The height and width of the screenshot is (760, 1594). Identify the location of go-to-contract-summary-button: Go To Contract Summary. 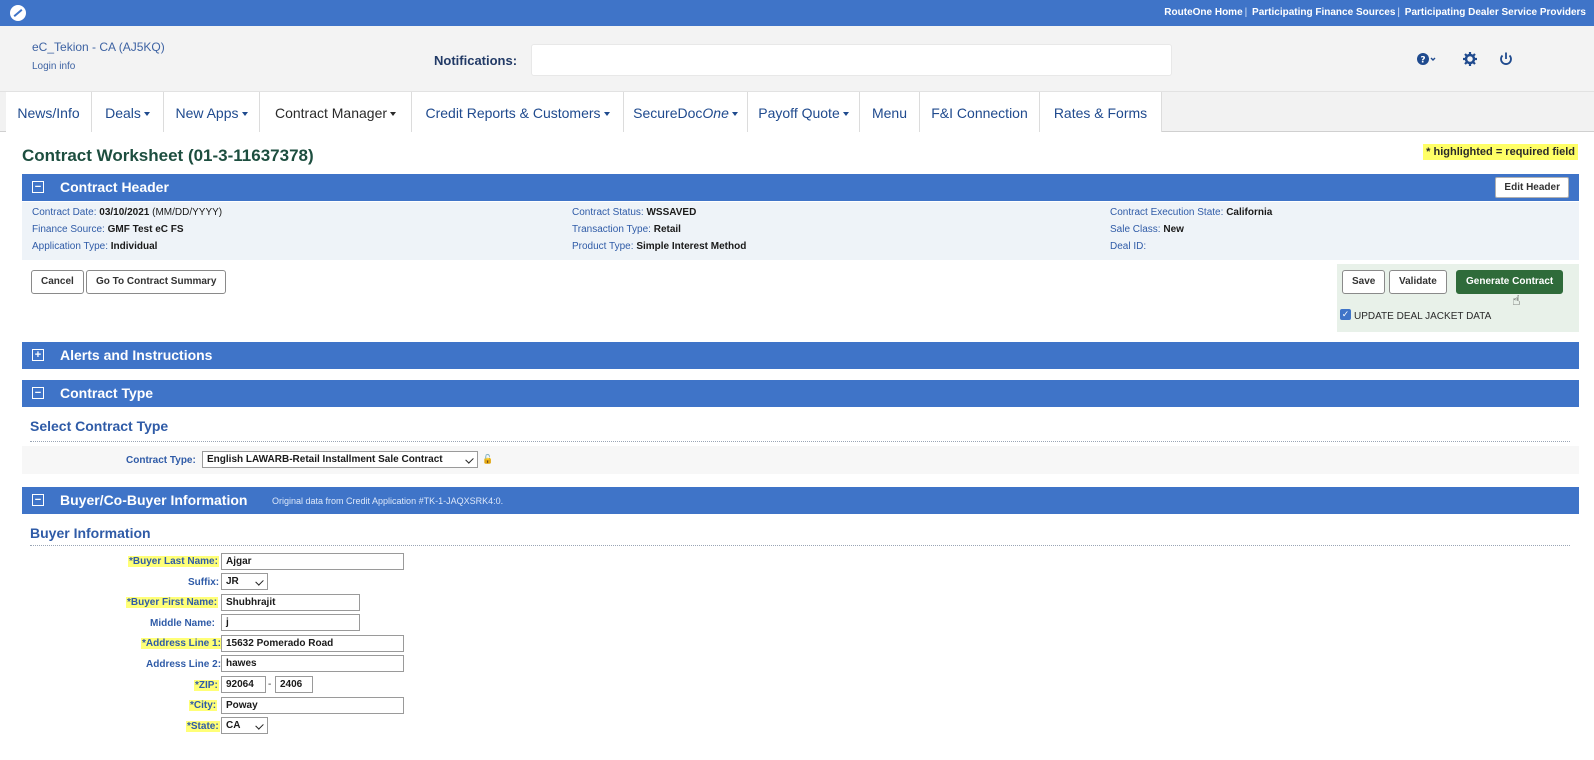
(156, 282).